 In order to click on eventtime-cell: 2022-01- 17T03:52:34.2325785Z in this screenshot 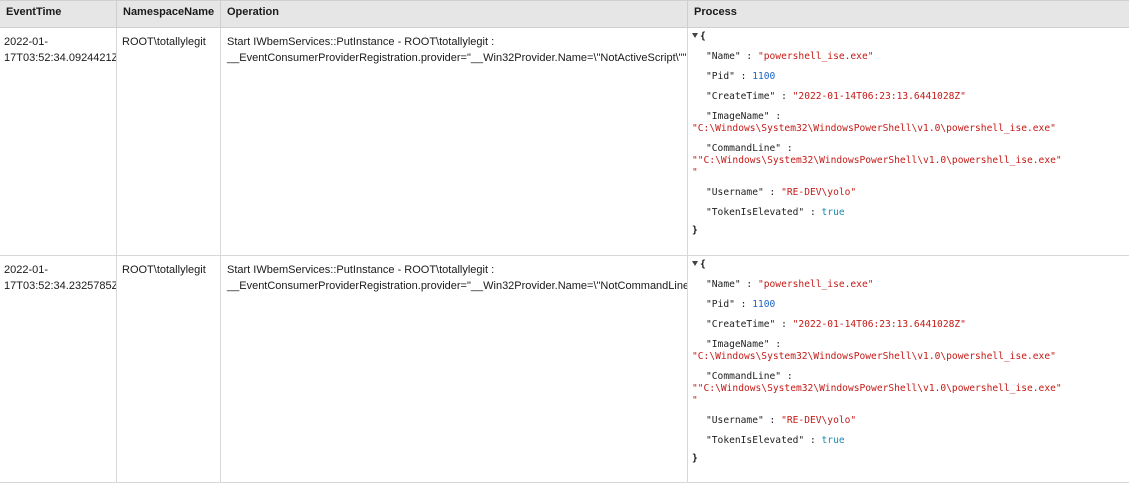, I will do `click(58, 369)`.